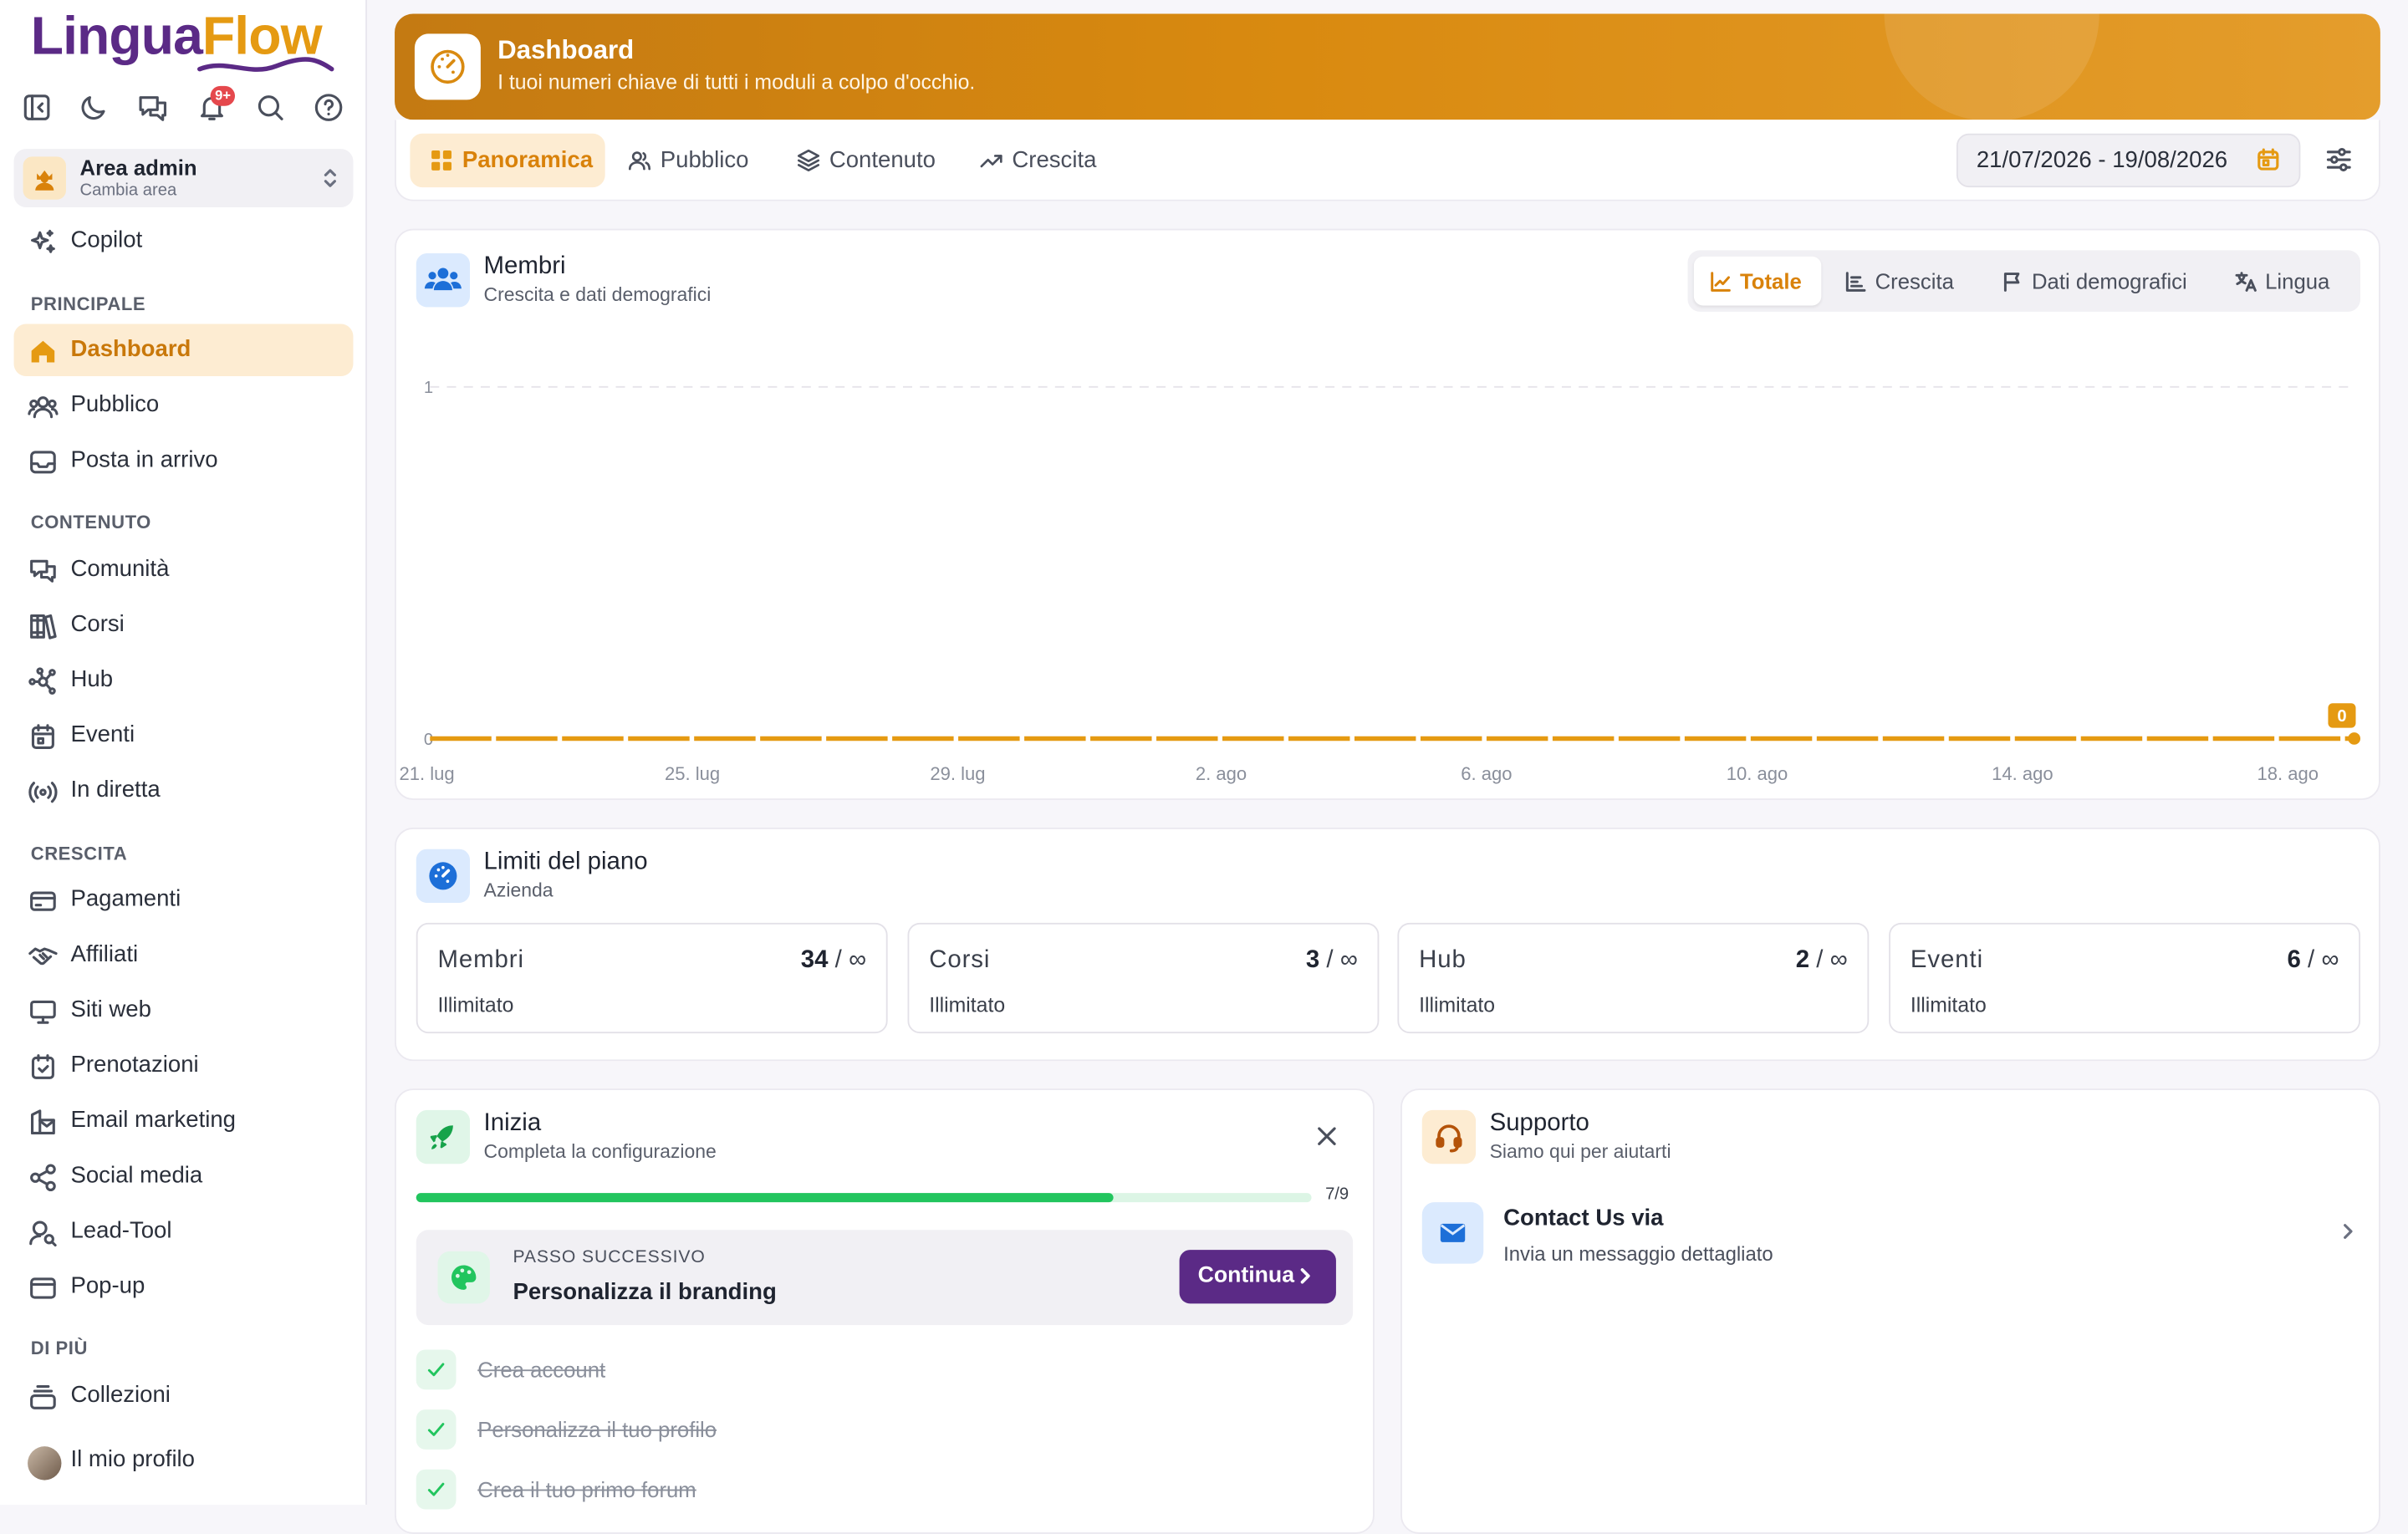 This screenshot has height=1534, width=2408. I want to click on y-tick-label: 1, so click(428, 388).